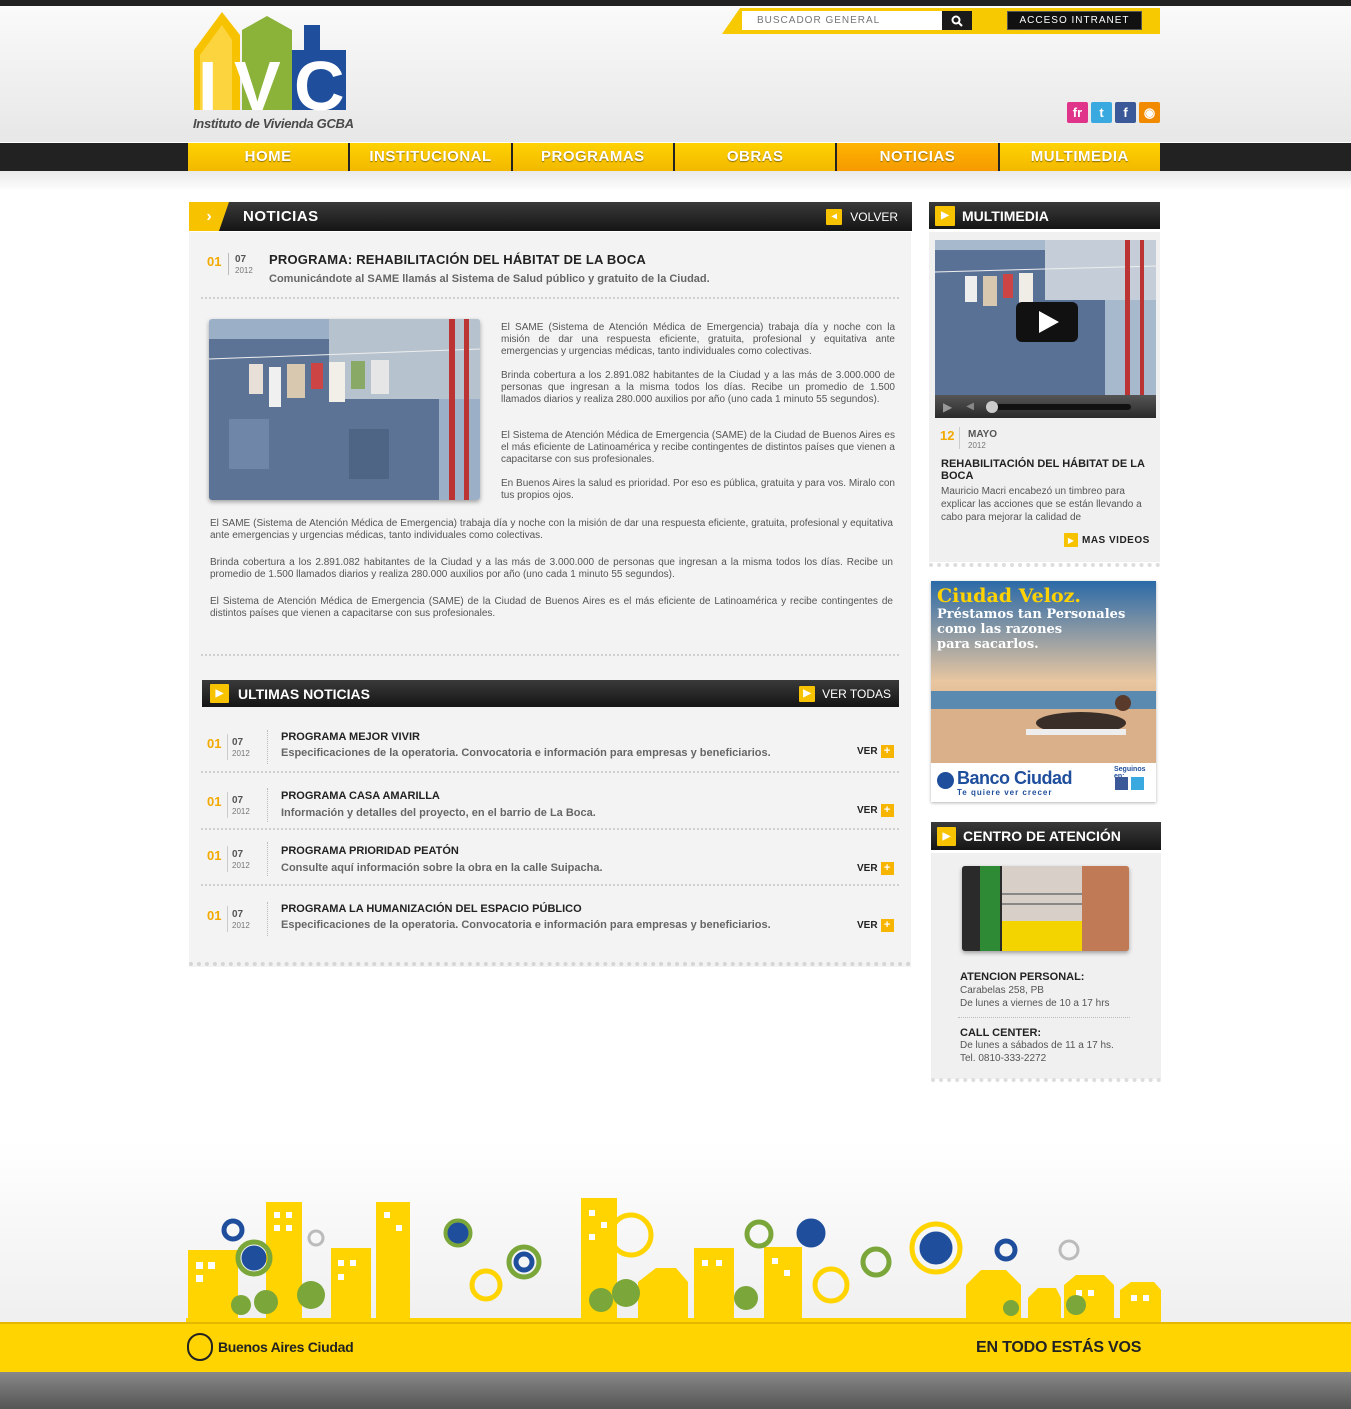 This screenshot has height=1409, width=1351. Describe the element at coordinates (1005, 215) in the screenshot. I see `multimedia-title: MULTIMEDIA` at that location.